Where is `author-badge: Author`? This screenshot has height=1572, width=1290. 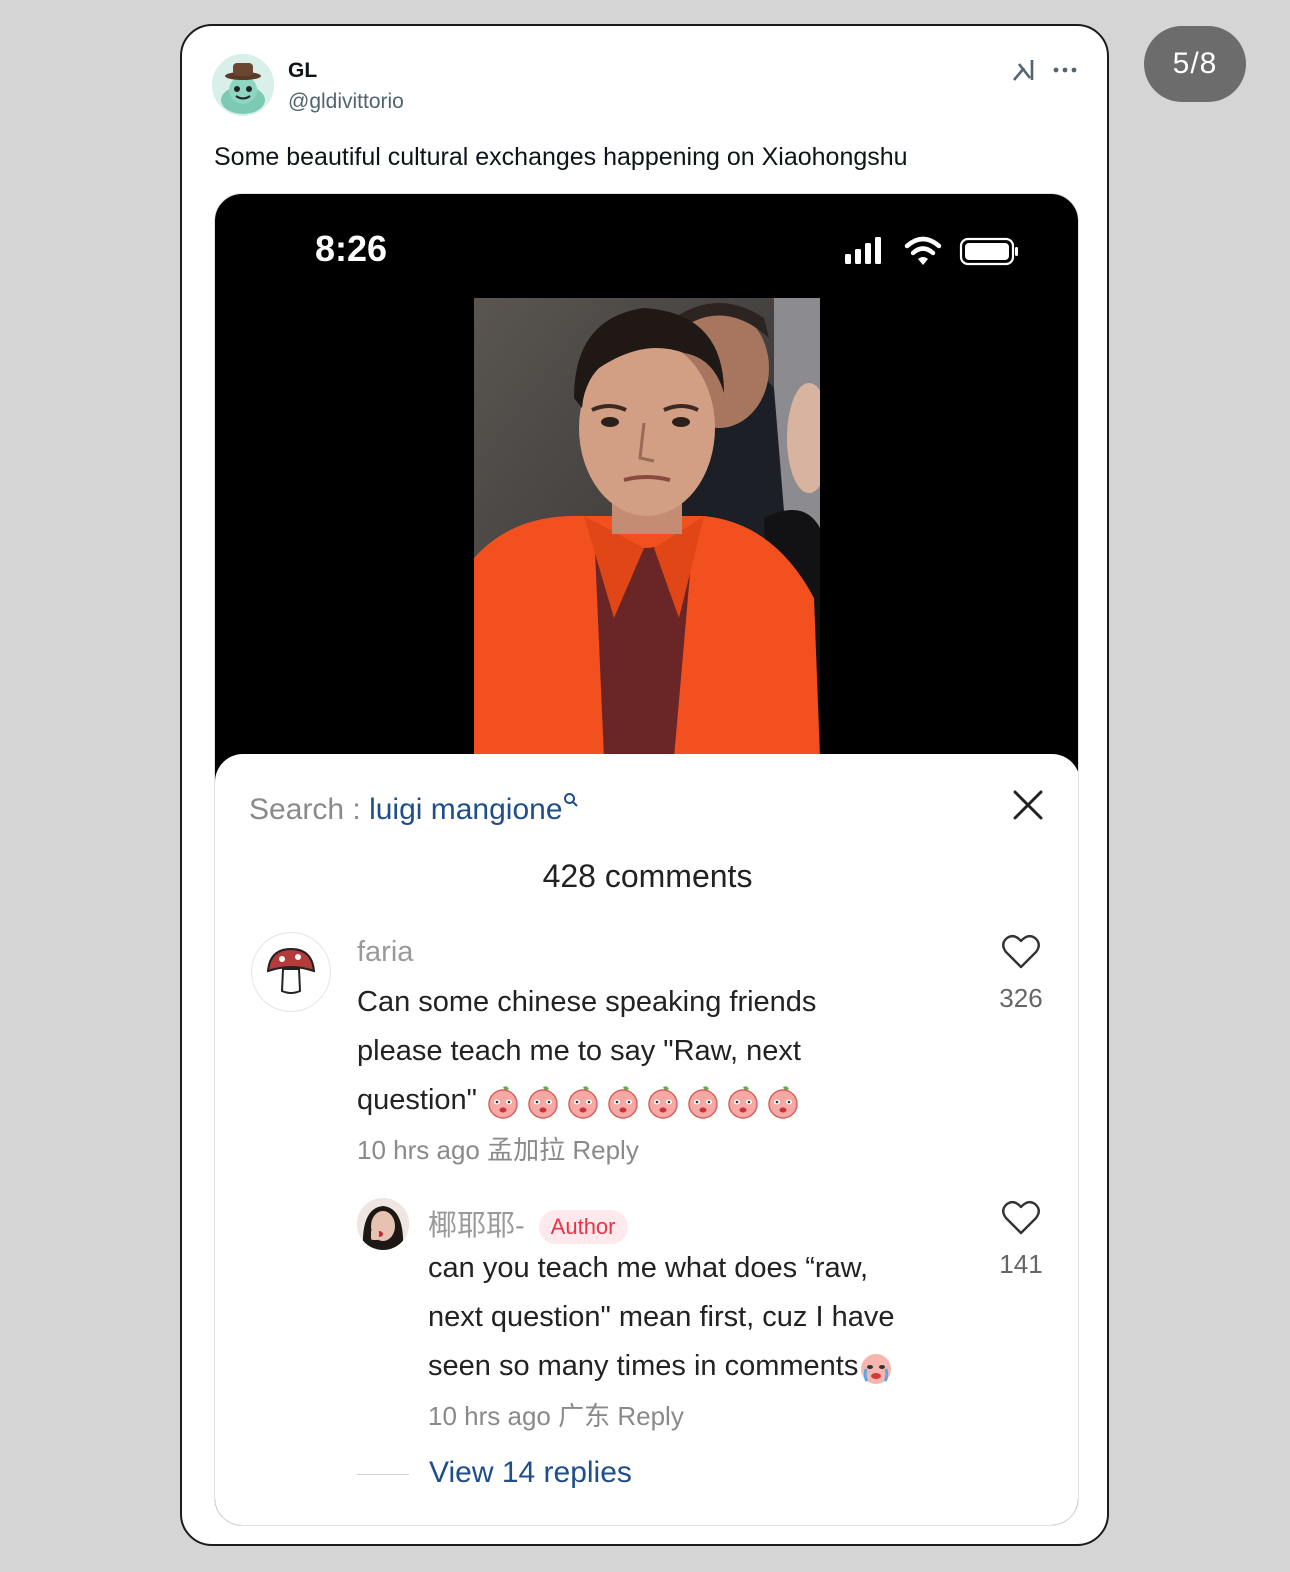 author-badge: Author is located at coordinates (583, 1227).